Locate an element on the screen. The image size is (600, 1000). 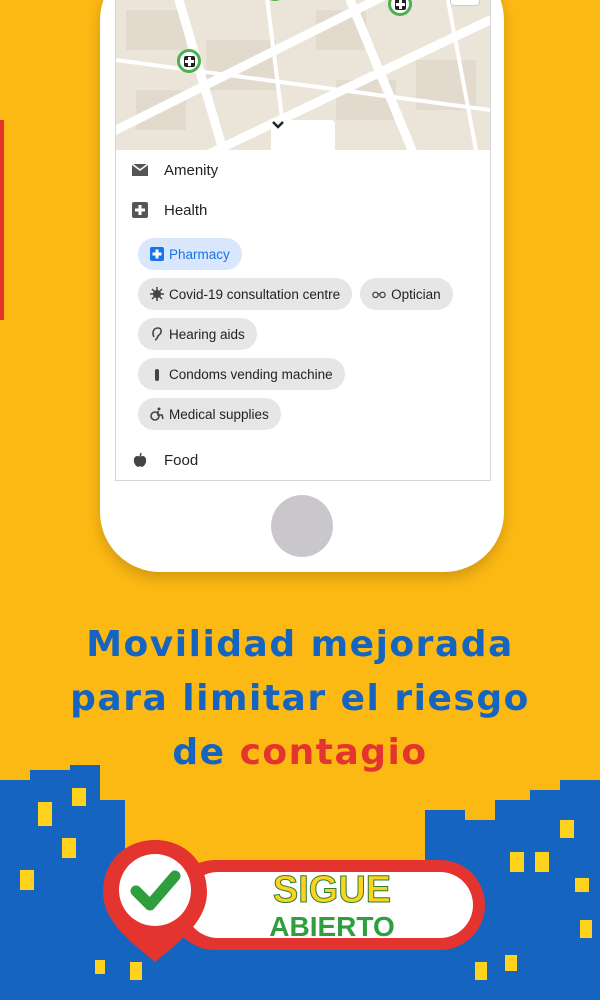
wheelchair-icon is located at coordinates (157, 414).